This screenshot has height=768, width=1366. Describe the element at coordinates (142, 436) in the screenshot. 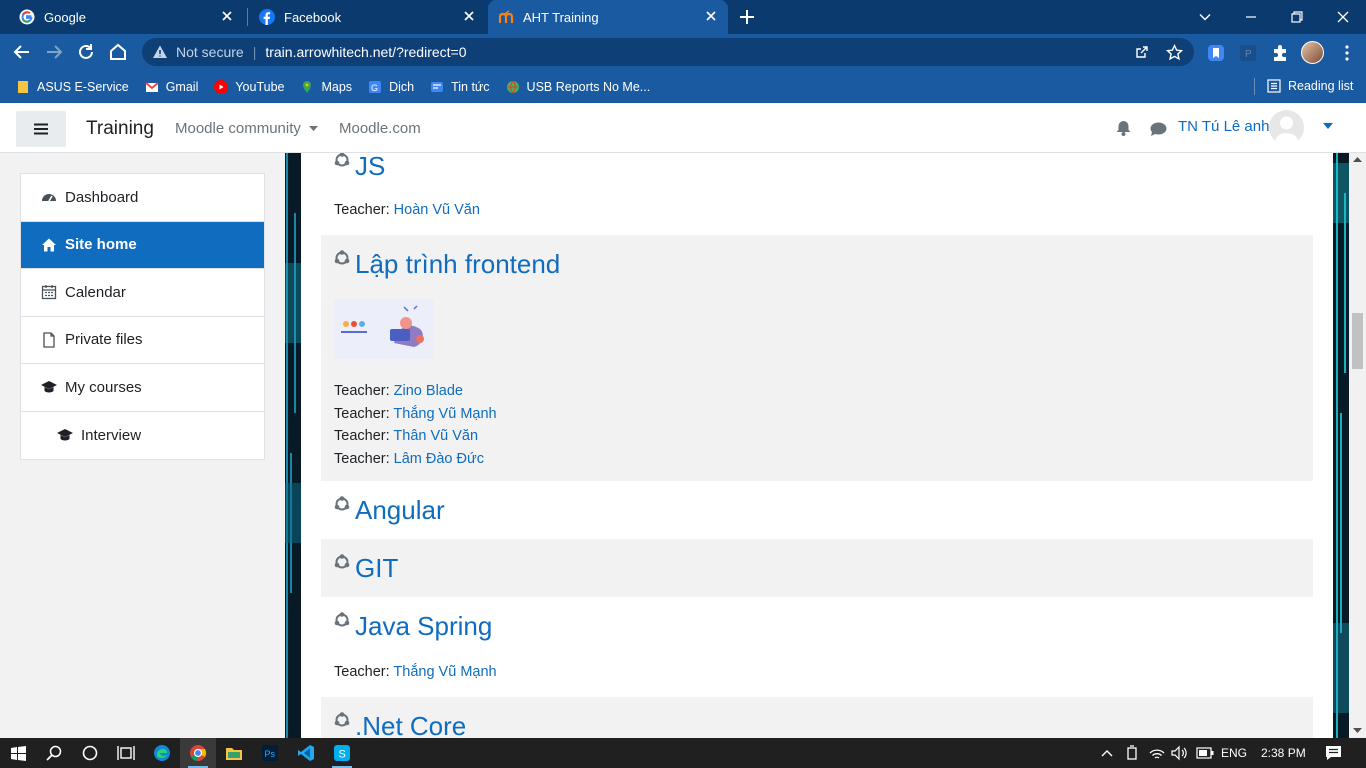

I see `nav-course-interview: Interview` at that location.